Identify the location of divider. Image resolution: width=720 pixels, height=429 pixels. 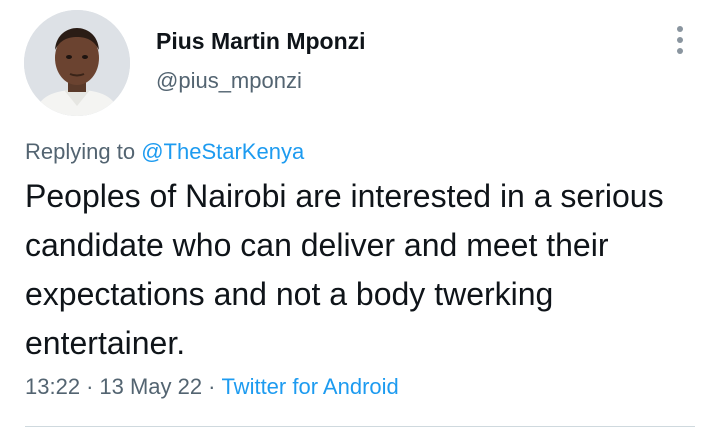
(360, 426).